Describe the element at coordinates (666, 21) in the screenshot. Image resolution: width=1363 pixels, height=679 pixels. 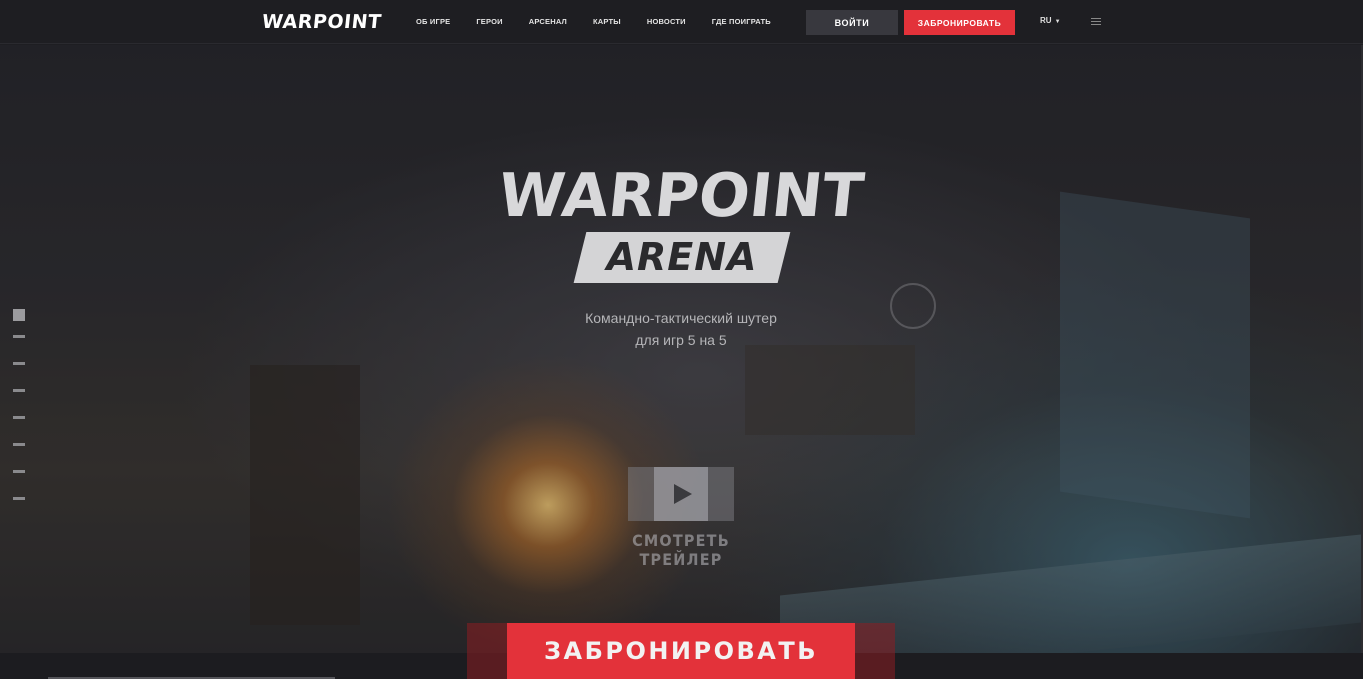
I see `nav-item-news: НОВОСТИ` at that location.